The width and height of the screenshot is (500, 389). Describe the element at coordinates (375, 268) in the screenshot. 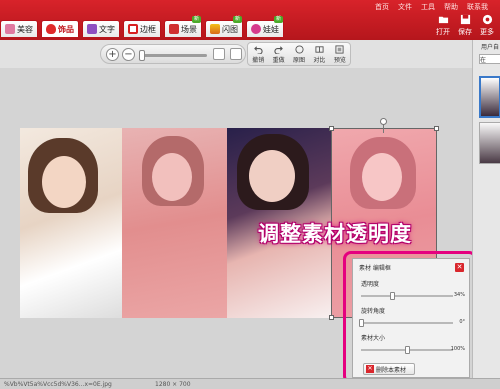

I see `panel-title: 素材 编辑框` at that location.